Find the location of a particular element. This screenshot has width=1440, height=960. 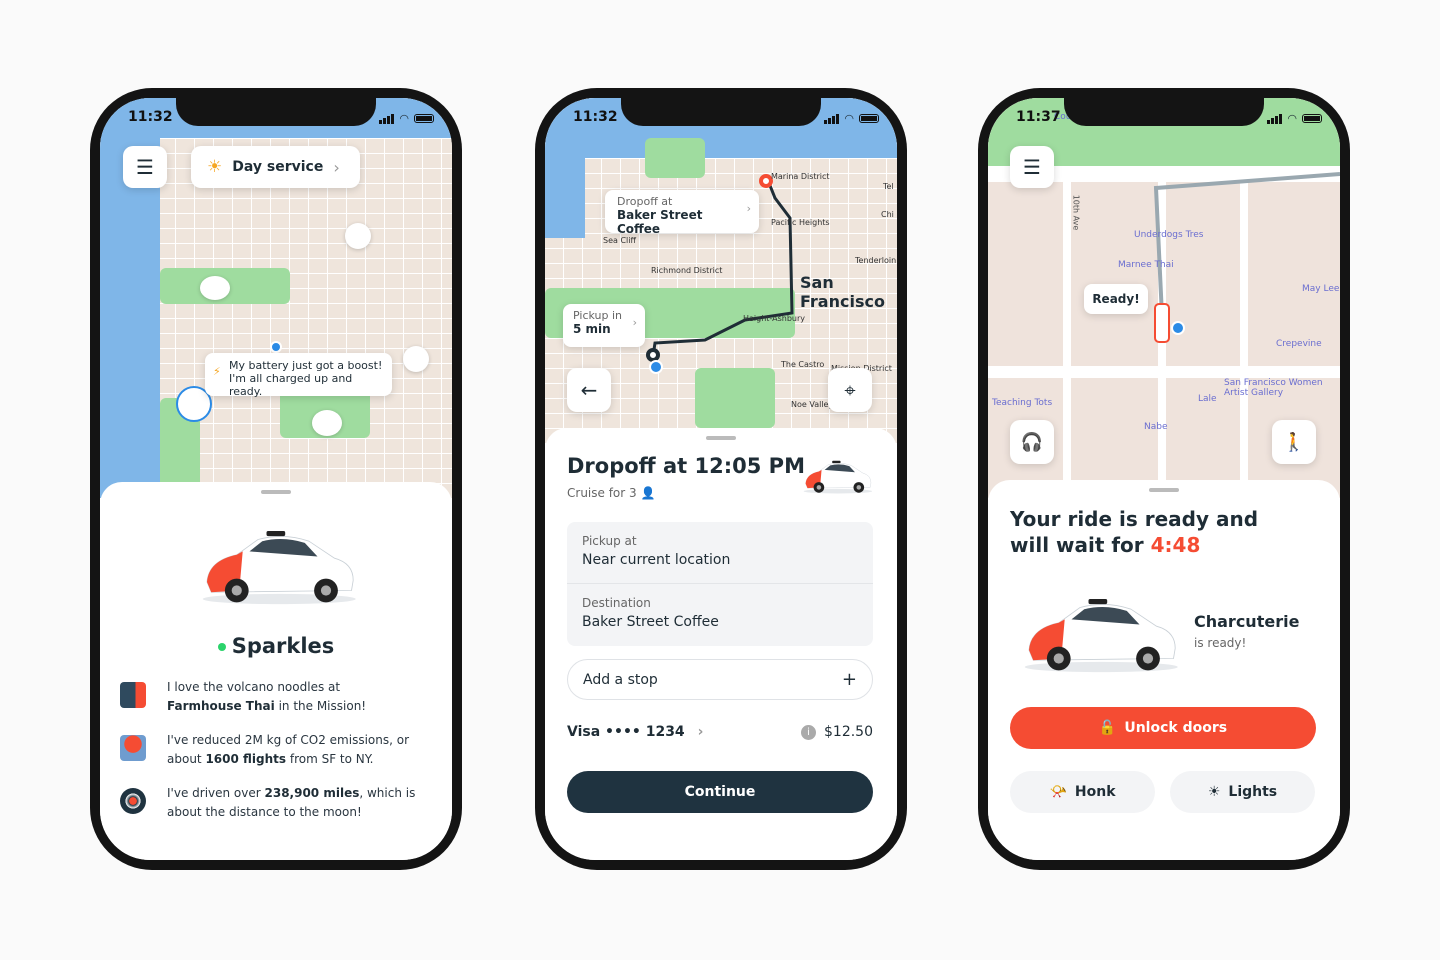

signal-icon is located at coordinates (387, 118).